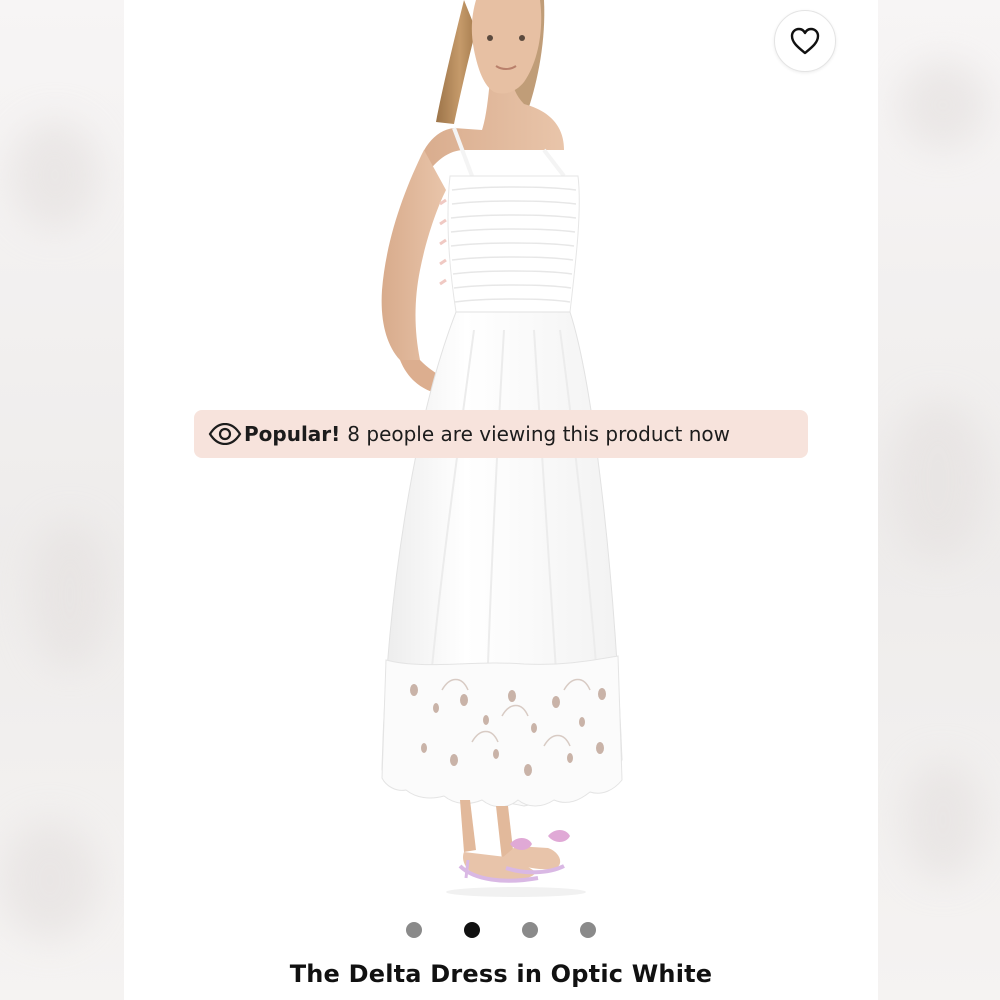  What do you see at coordinates (292, 434) in the screenshot?
I see `popular-label: Popular!` at bounding box center [292, 434].